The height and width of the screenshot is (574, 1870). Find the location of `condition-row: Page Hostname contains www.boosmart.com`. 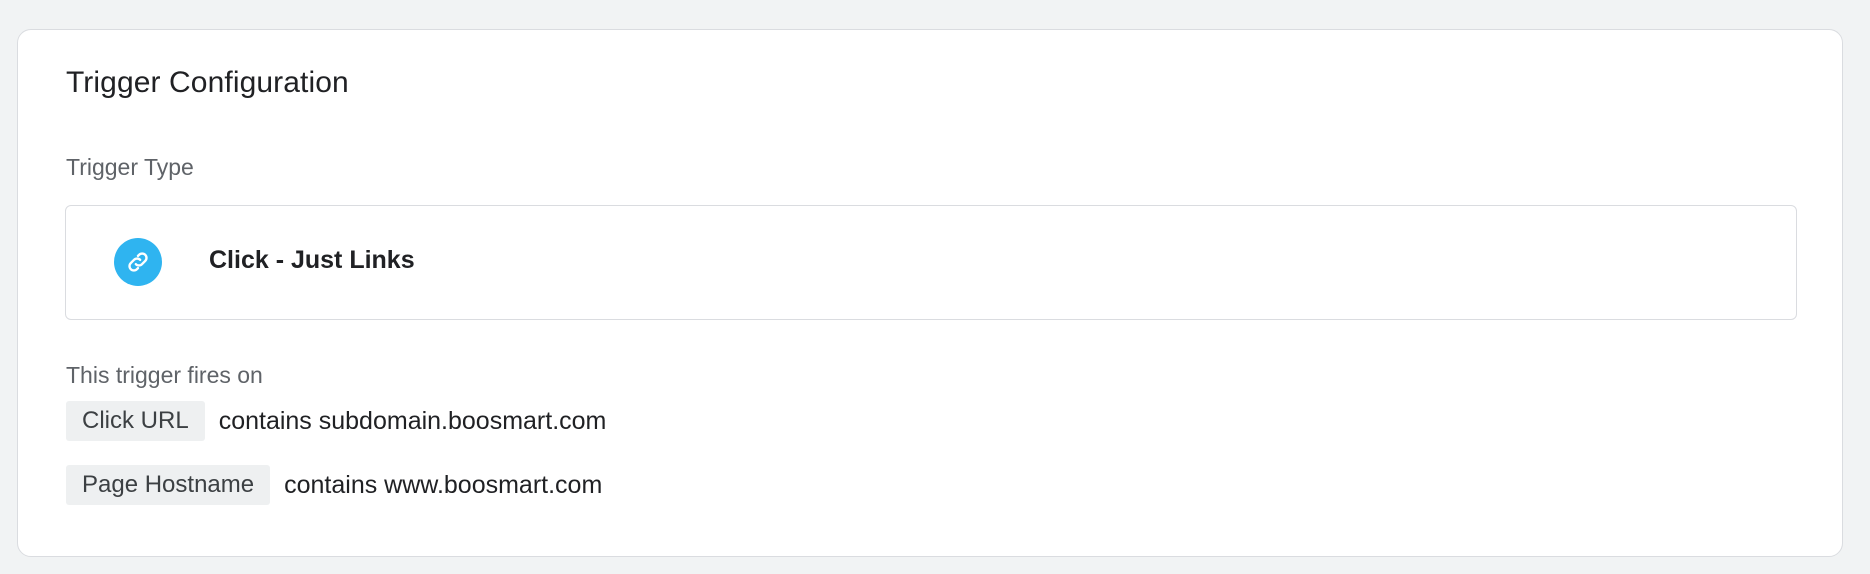

condition-row: Page Hostname contains www.boosmart.com is located at coordinates (334, 485).